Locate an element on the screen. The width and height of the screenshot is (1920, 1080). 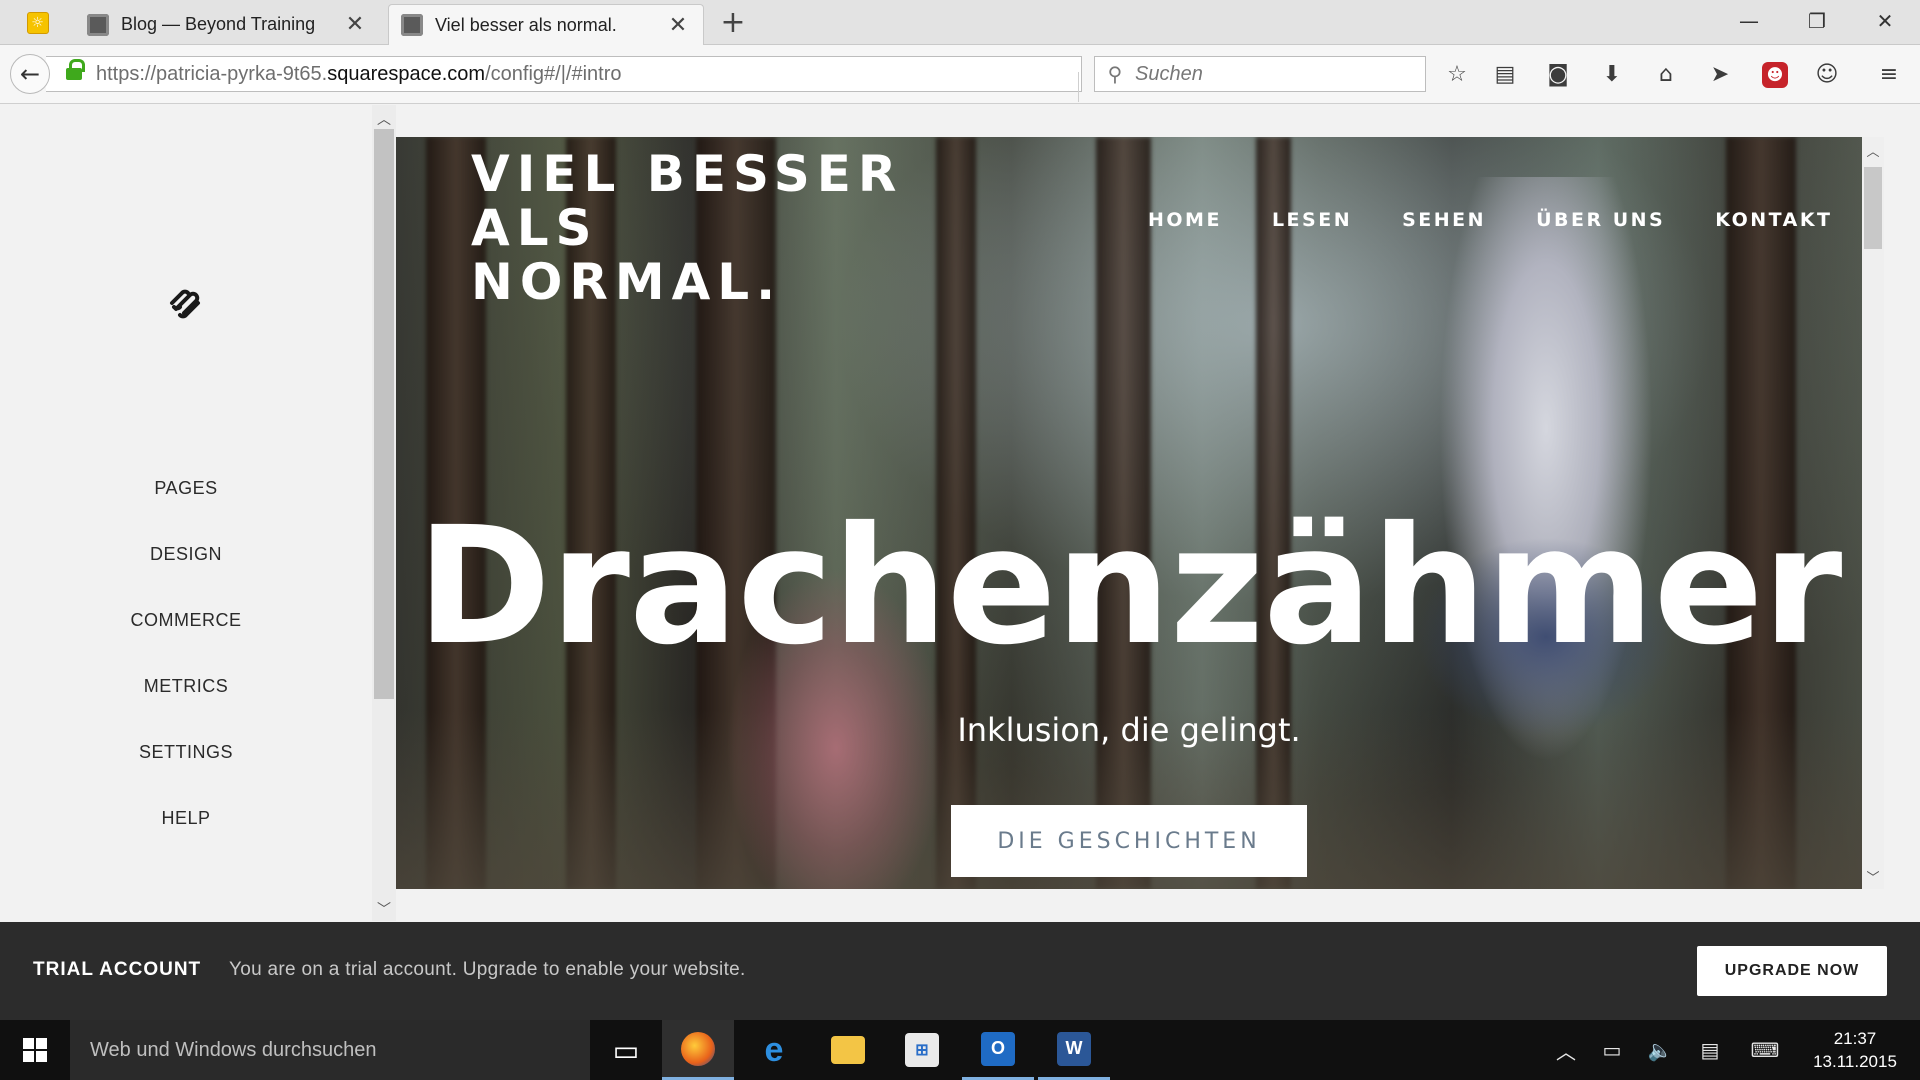
outlook-icon: O is located at coordinates (998, 1048).